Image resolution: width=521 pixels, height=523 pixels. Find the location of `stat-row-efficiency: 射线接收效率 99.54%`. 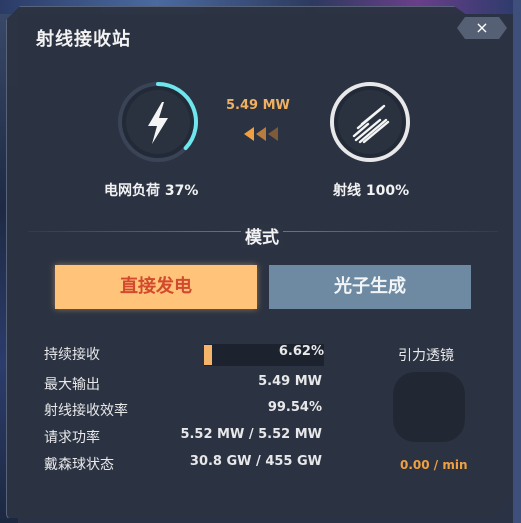

stat-row-efficiency: 射线接收效率 99.54% is located at coordinates (183, 410).